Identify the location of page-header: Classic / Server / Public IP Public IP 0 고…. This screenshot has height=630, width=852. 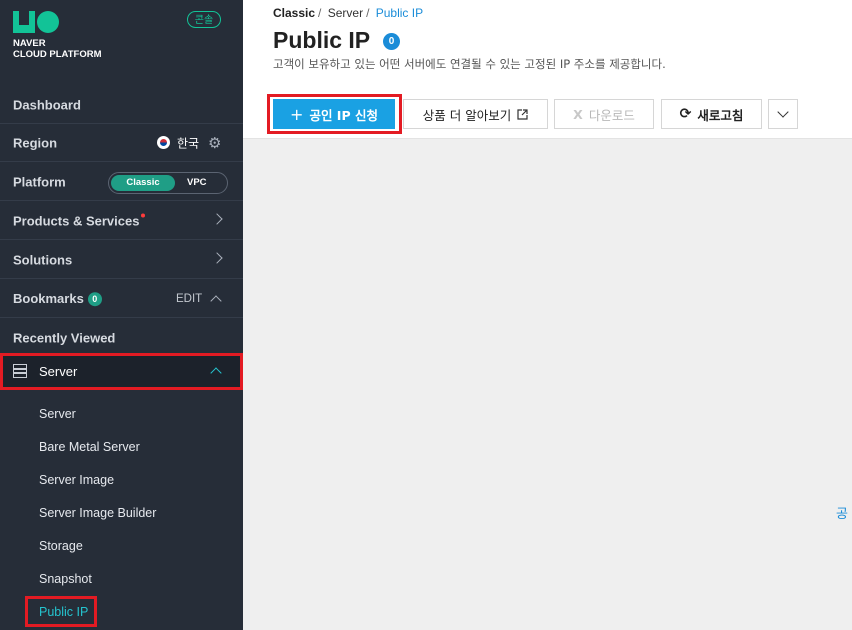
(547, 43).